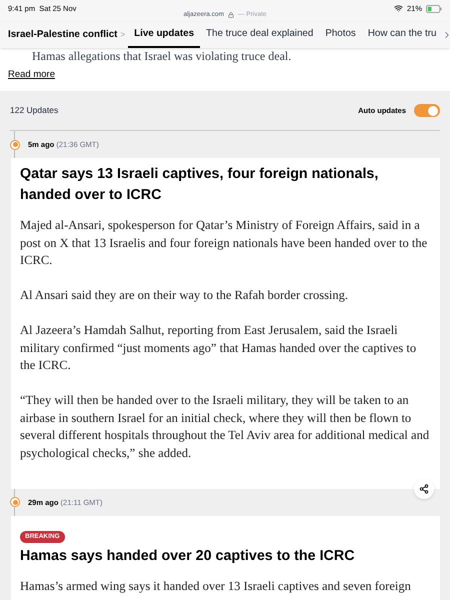  What do you see at coordinates (402, 35) in the screenshot?
I see `nav-tab: How can the tru` at bounding box center [402, 35].